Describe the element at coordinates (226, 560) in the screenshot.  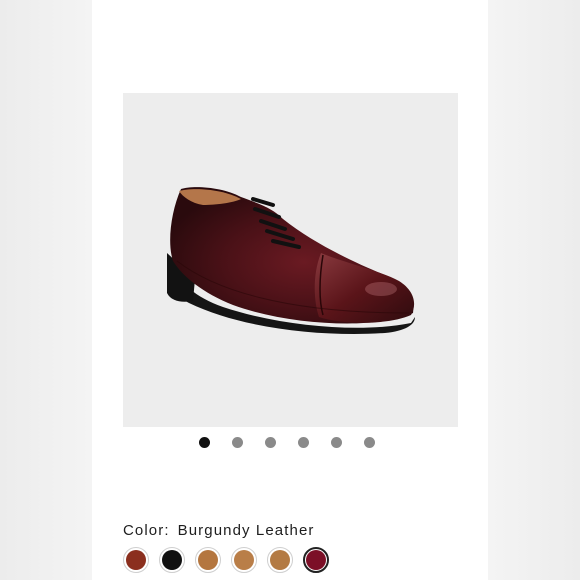
I see `color-swatches` at that location.